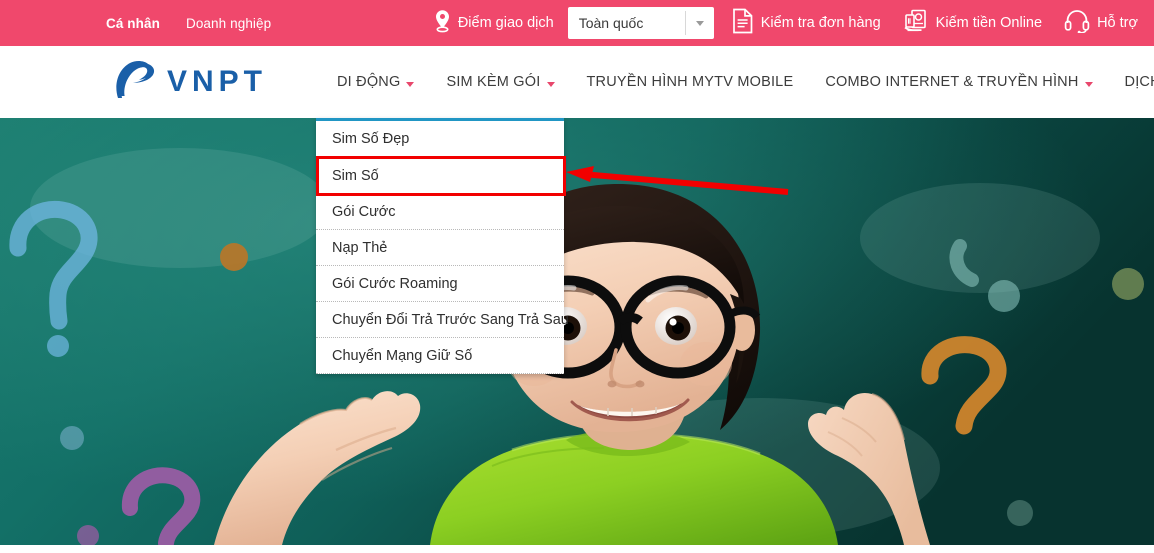 The width and height of the screenshot is (1154, 553). I want to click on region-select: Toàn quốc, so click(640, 23).